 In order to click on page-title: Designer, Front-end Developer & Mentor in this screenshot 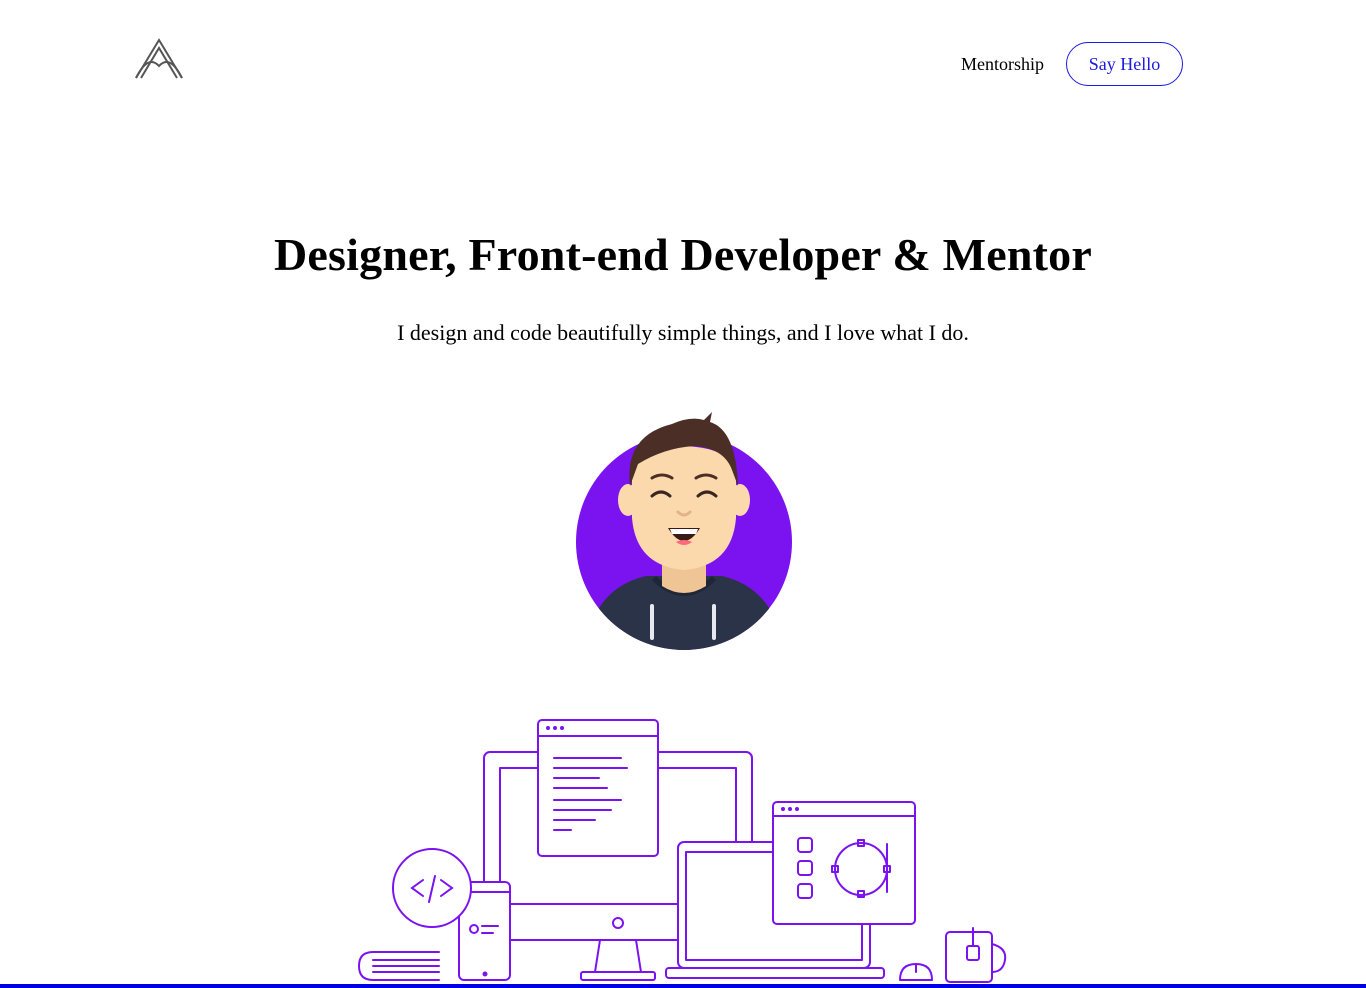, I will do `click(683, 254)`.